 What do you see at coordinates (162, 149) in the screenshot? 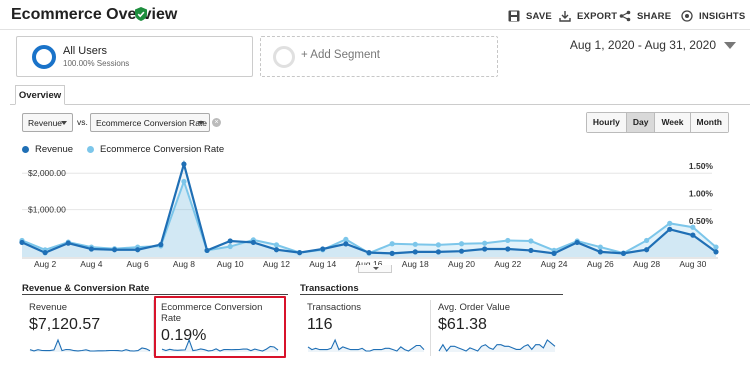
I see `legend-conversion-label: Ecommerce Conversion Rate` at bounding box center [162, 149].